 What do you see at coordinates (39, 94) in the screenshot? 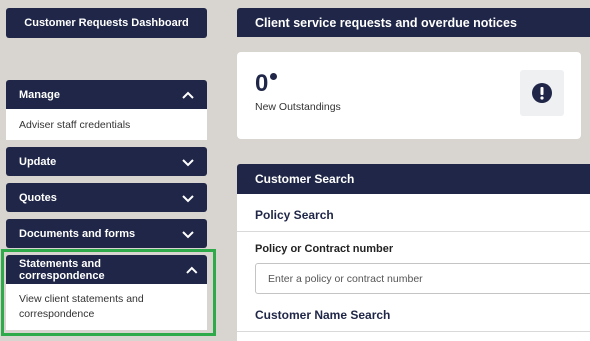
I see `accordion-manage-label: Manage` at bounding box center [39, 94].